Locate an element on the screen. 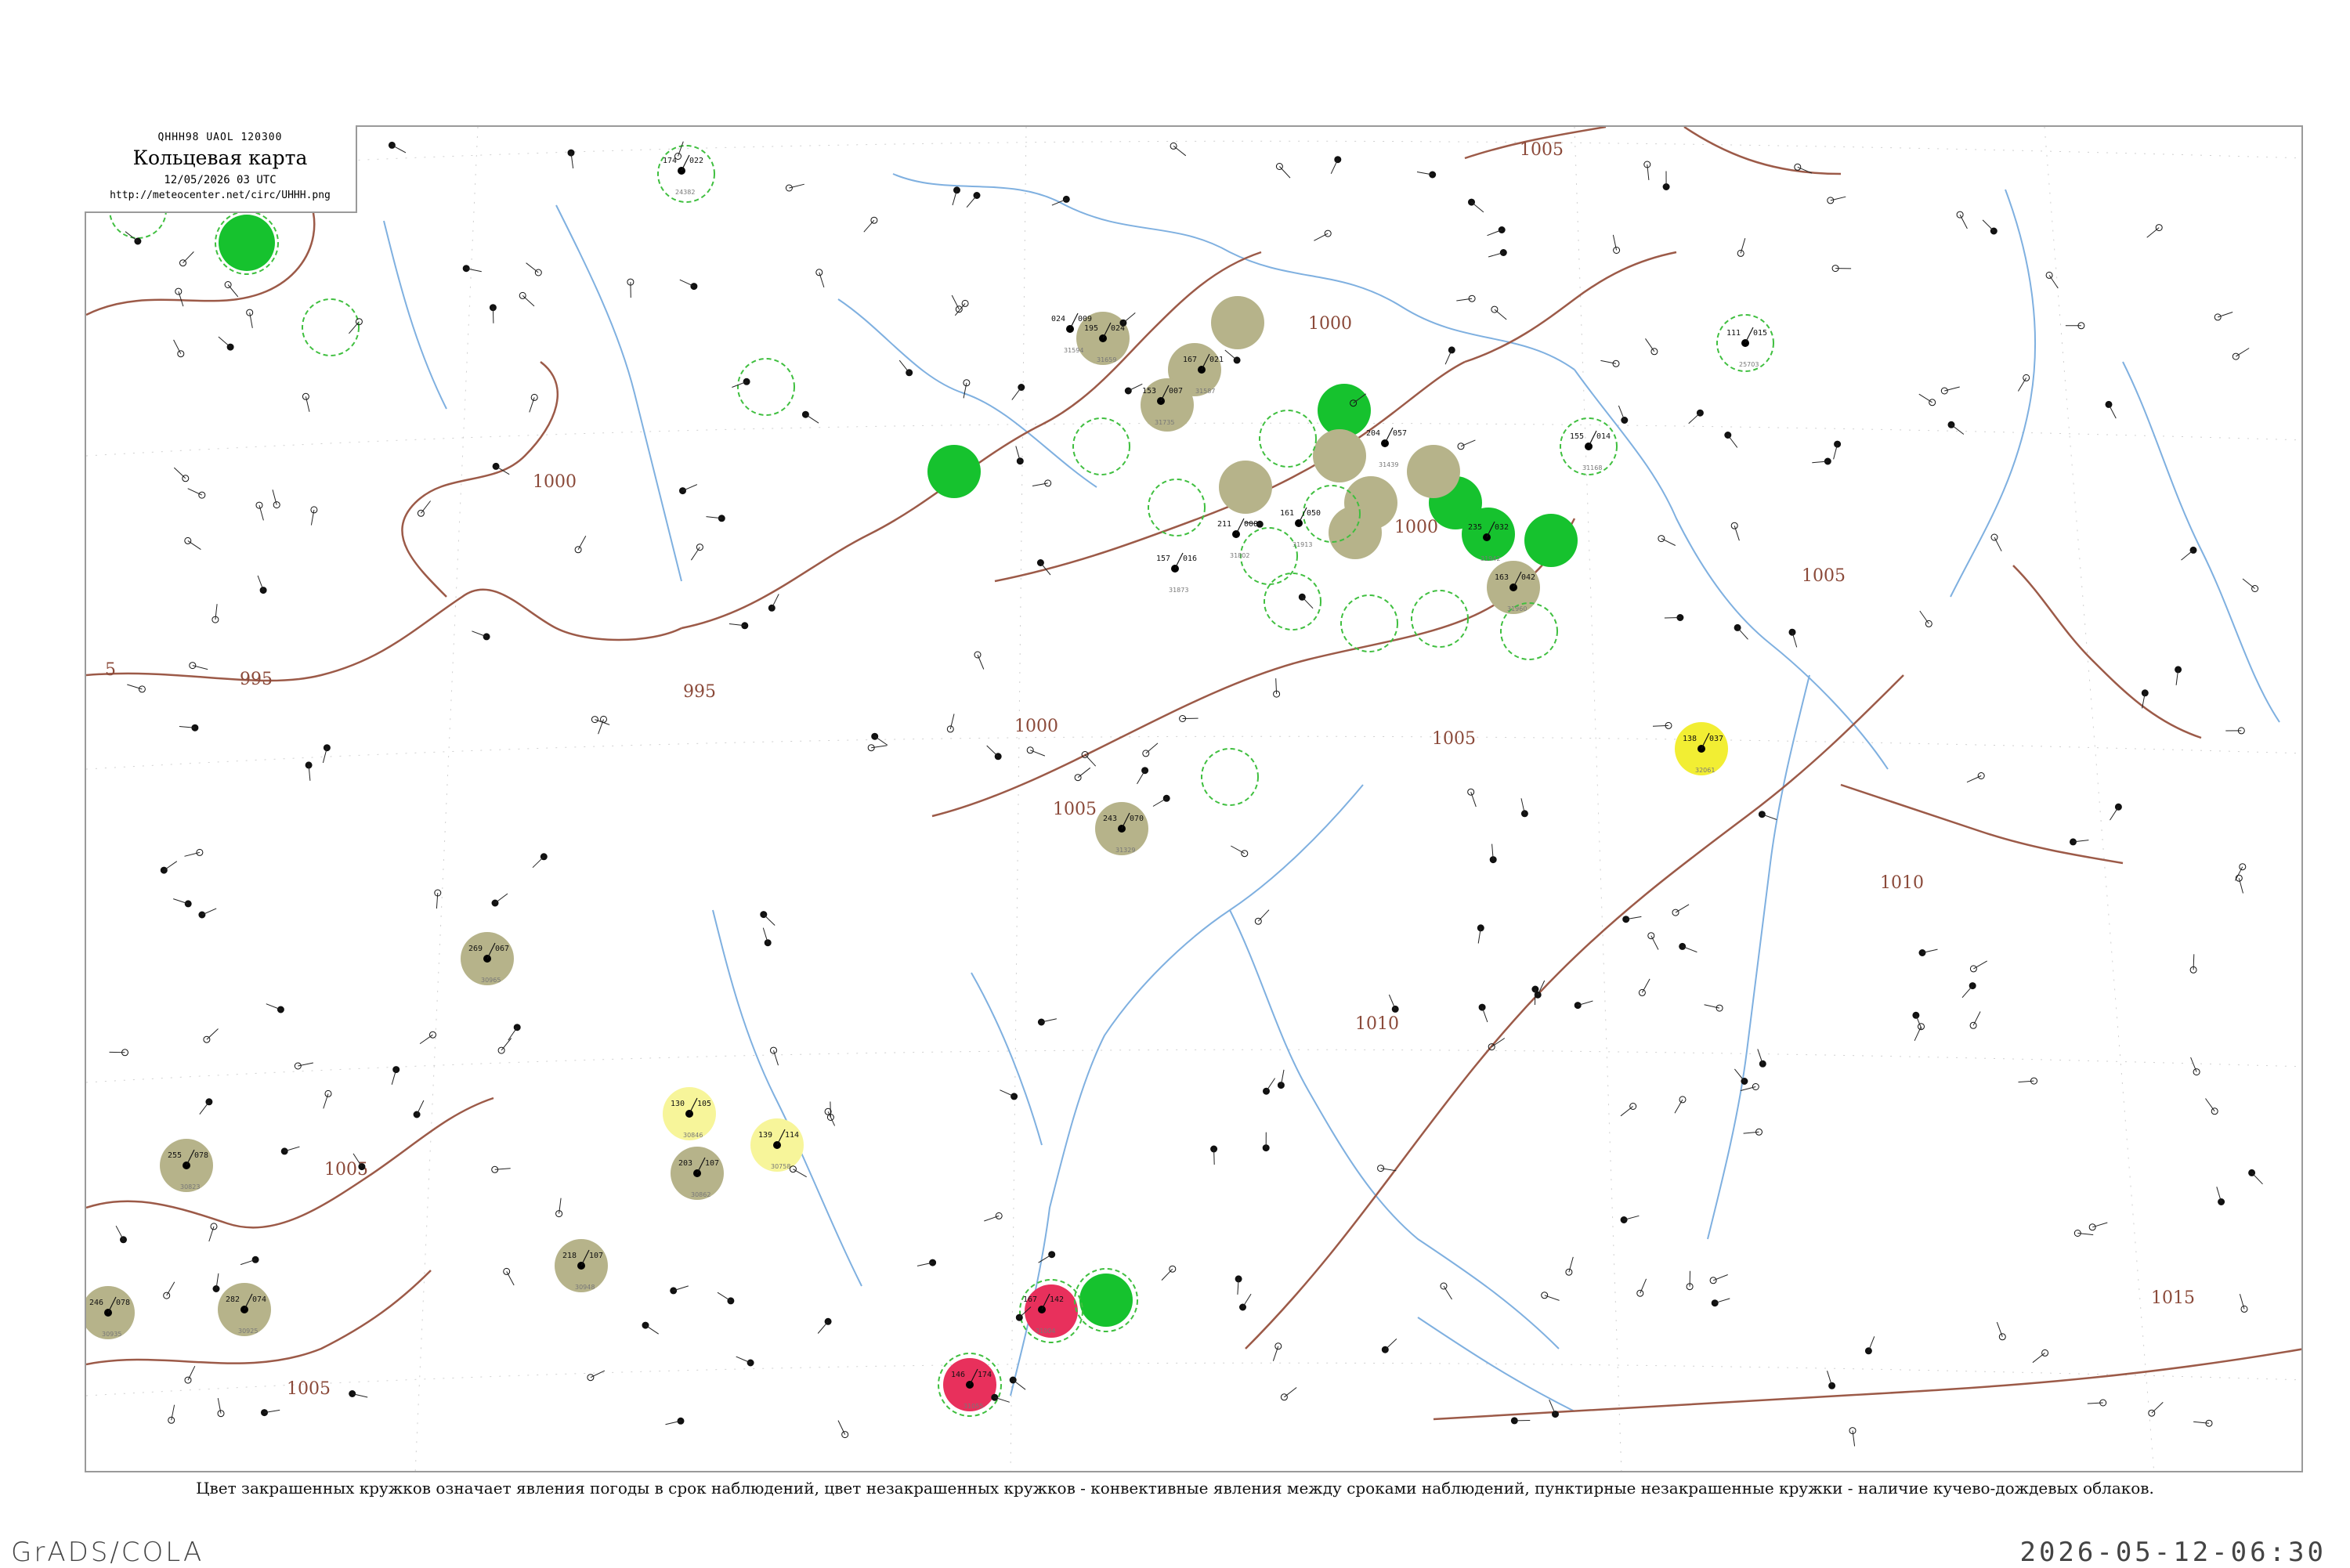 The image size is (2350, 1568). station-plot: 15701631873 is located at coordinates (1176, 573).